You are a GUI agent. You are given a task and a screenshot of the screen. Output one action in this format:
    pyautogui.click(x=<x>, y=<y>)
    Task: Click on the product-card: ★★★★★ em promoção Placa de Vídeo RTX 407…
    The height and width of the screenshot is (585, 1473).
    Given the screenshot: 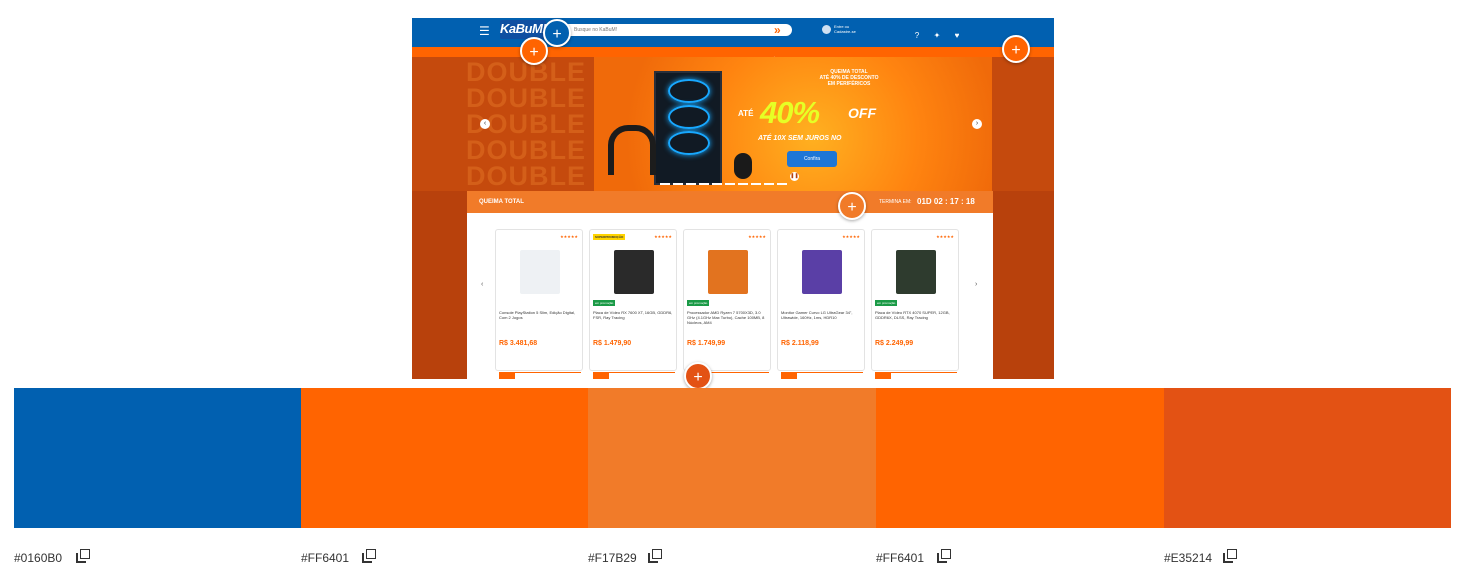 What is the action you would take?
    pyautogui.click(x=915, y=304)
    